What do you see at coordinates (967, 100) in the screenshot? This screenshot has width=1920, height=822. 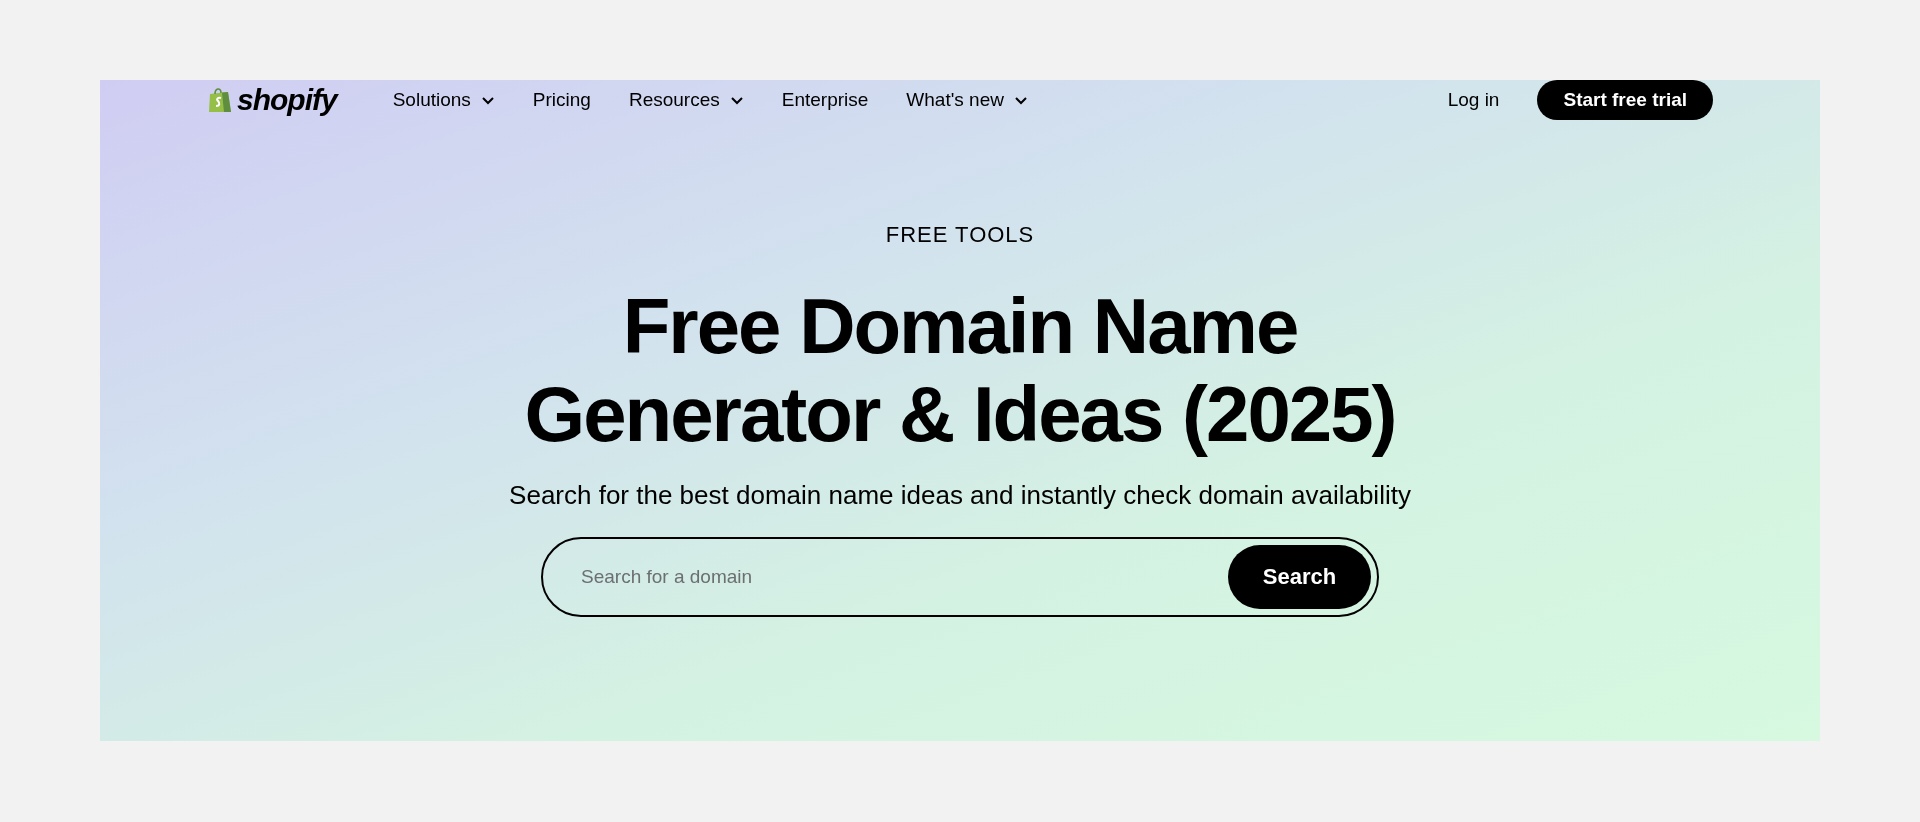 I see `nav-link: What's new` at bounding box center [967, 100].